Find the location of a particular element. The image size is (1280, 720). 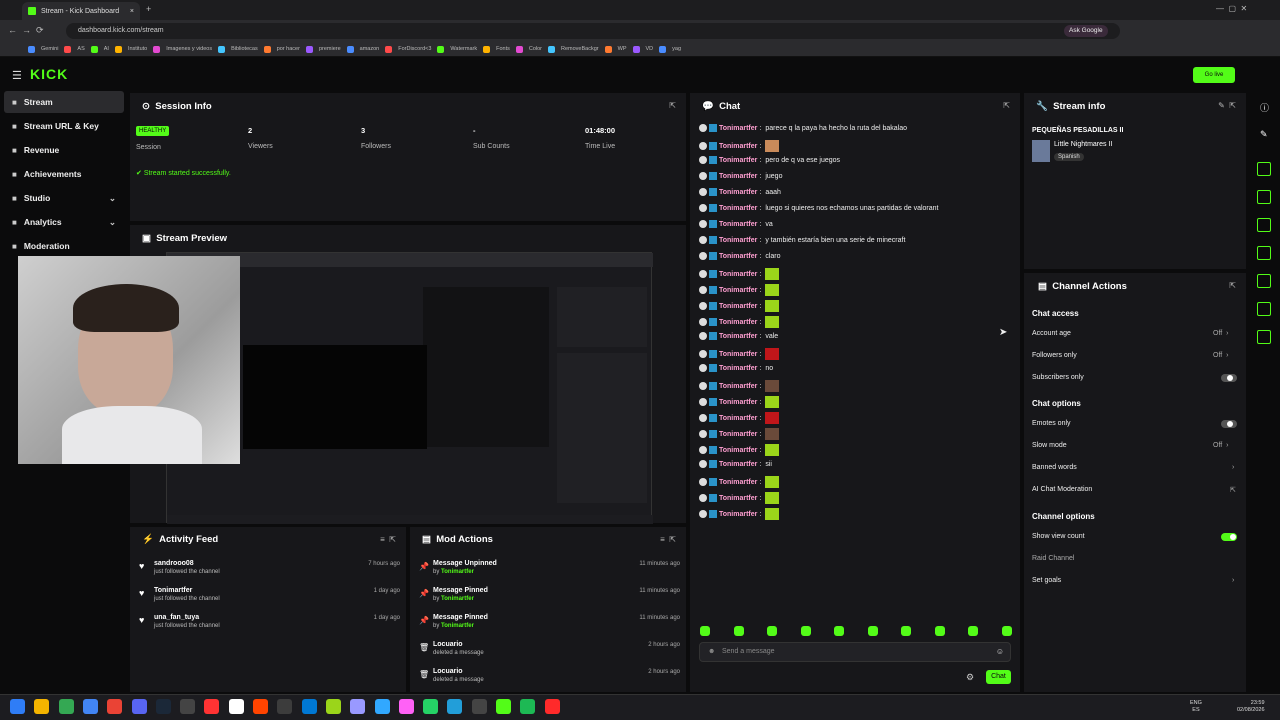

bookmark-item: Imagenes y videos is located at coordinates (189, 49).